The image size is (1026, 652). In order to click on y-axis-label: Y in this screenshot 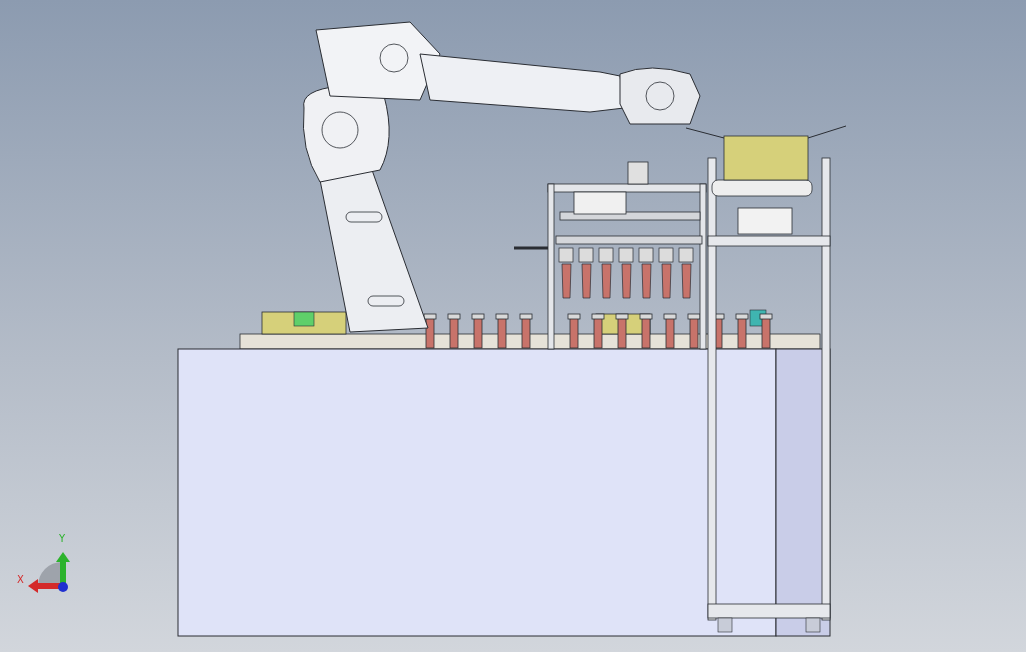, I will do `click(62, 538)`.